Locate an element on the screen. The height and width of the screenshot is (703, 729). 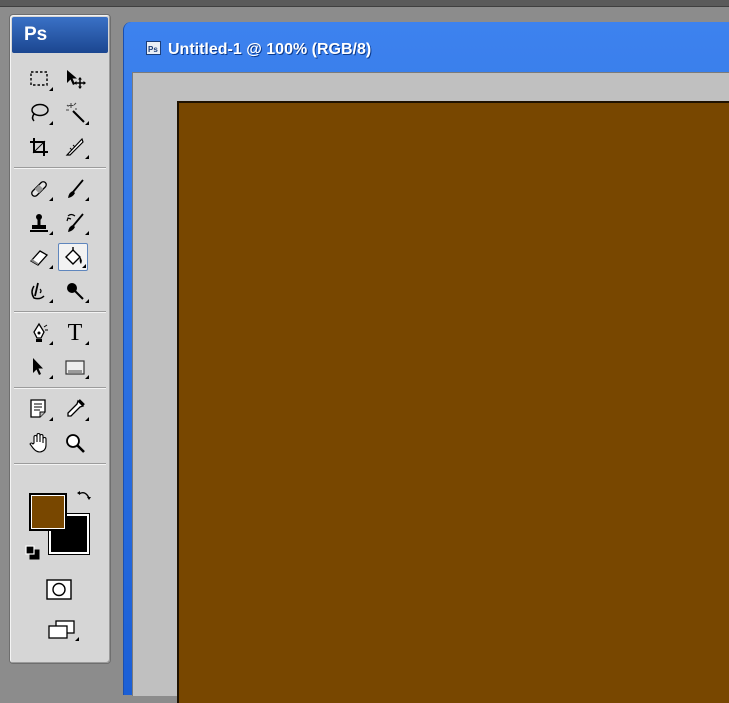
document-icon: Ps is located at coordinates (153, 48).